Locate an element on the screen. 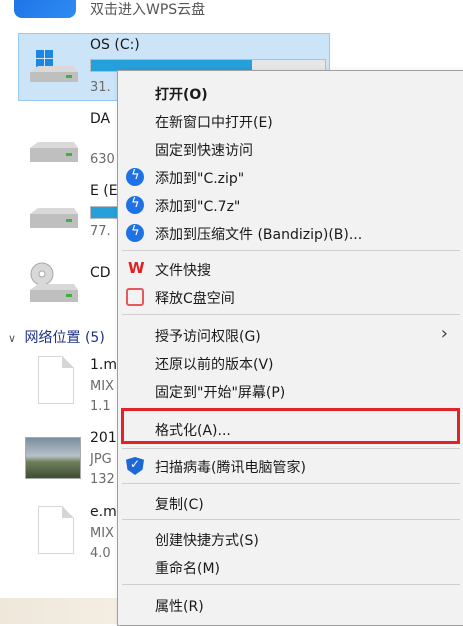 Image resolution: width=463 pixels, height=626 pixels. image-thumbnail is located at coordinates (53, 458).